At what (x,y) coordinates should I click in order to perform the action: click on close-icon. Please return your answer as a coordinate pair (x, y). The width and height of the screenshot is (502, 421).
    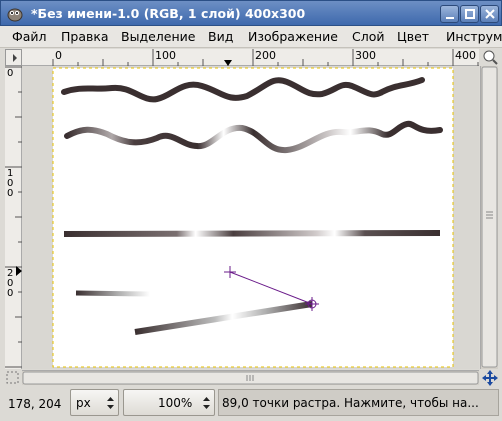
    Looking at the image, I should click on (490, 14).